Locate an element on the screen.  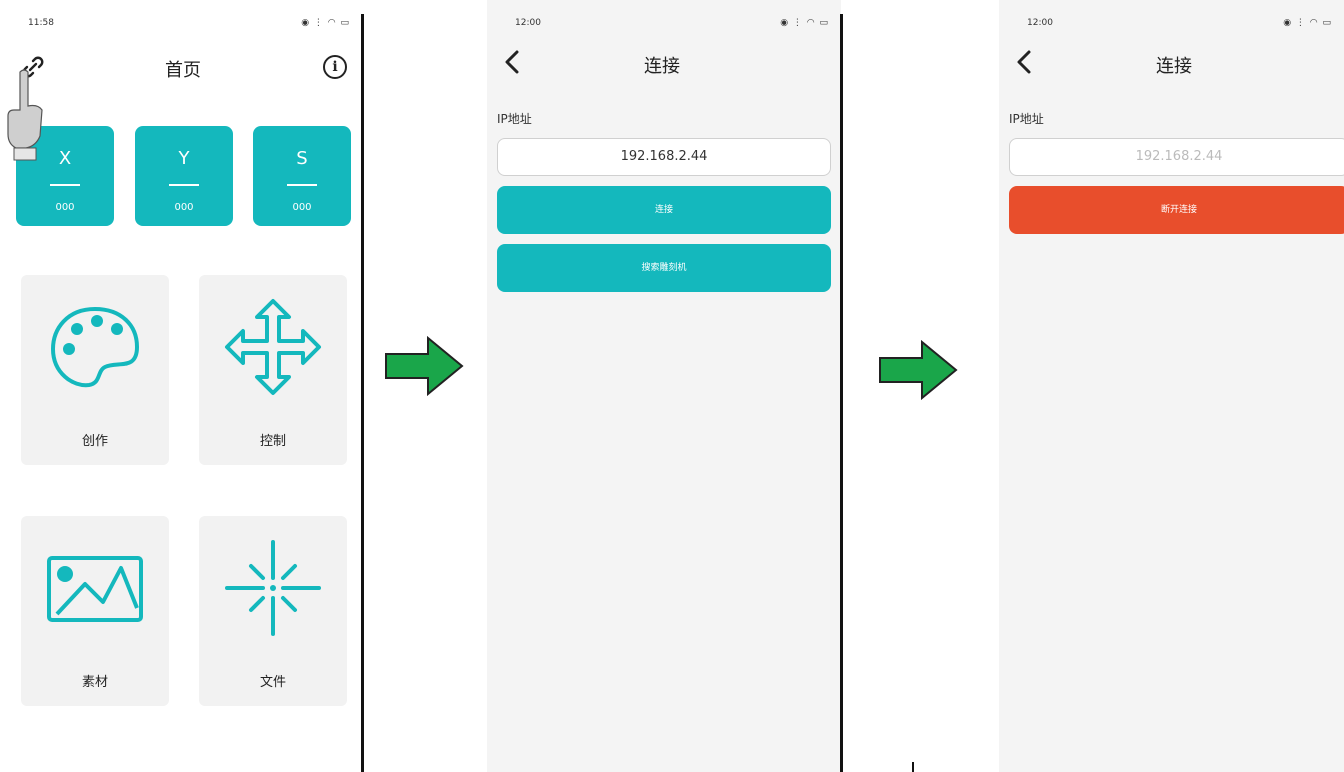
tile-materials: 素材 is located at coordinates (95, 611).